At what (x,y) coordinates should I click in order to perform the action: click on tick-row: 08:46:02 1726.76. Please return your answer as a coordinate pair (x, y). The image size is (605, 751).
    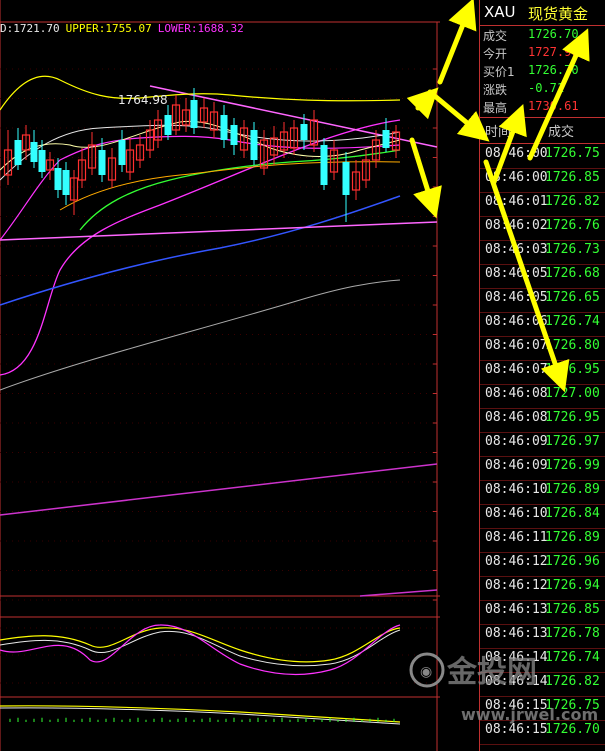
    Looking at the image, I should click on (542, 228).